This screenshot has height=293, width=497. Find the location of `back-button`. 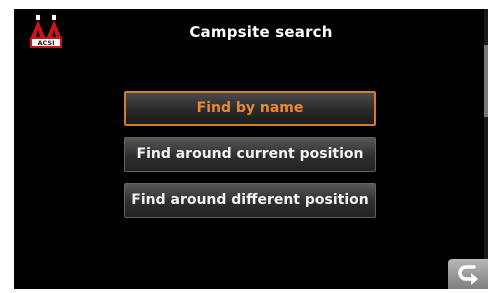

back-button is located at coordinates (468, 274).